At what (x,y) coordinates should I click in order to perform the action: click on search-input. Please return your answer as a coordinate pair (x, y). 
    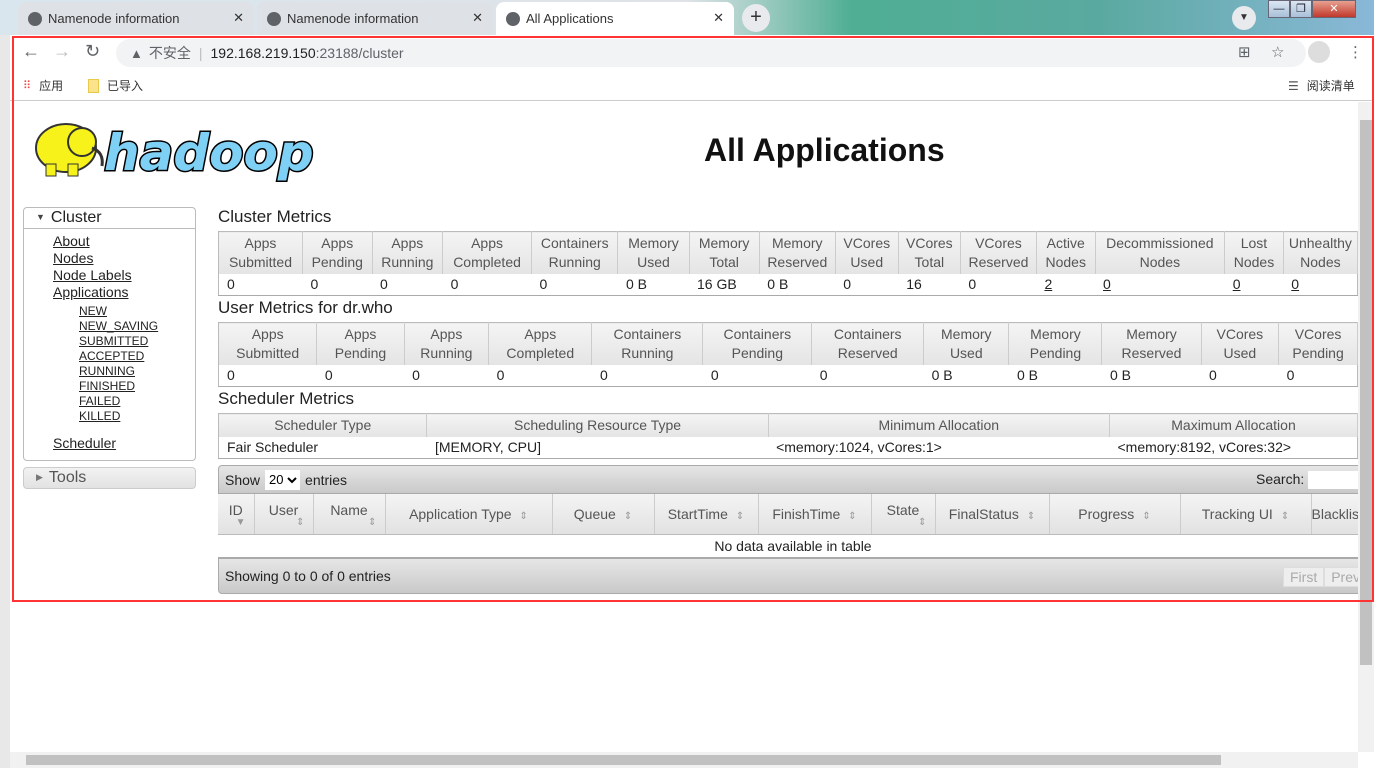
    Looking at the image, I should click on (1333, 480).